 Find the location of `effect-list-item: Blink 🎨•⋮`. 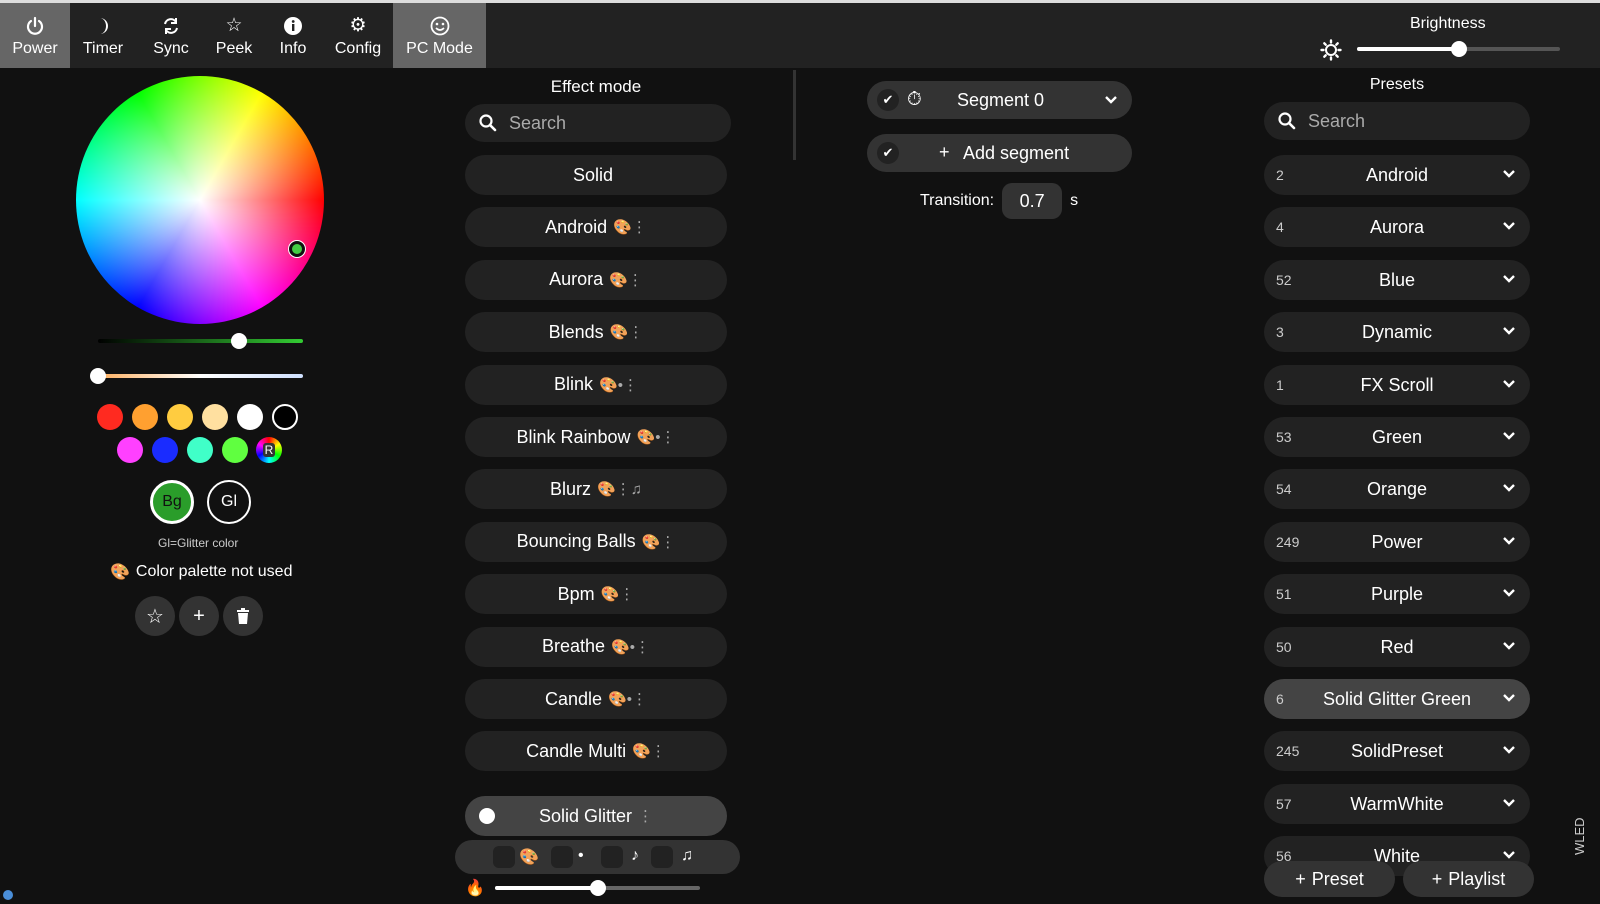

effect-list-item: Blink 🎨•⋮ is located at coordinates (596, 384).